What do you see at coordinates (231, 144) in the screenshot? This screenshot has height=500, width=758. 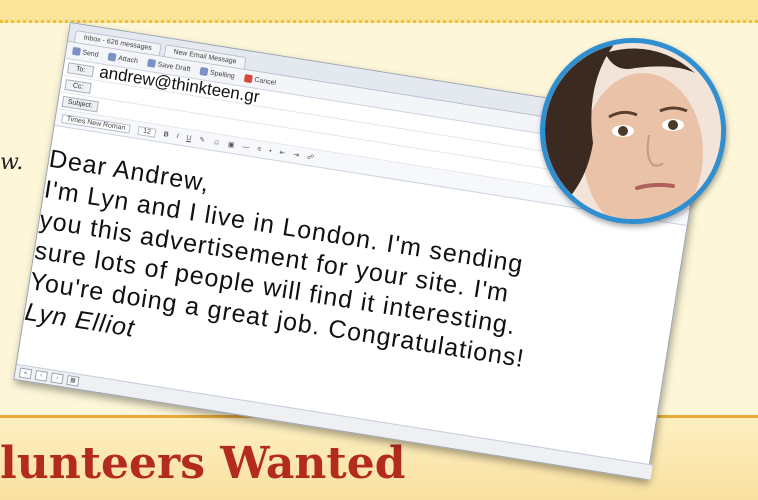 I see `image-icon: ▣` at bounding box center [231, 144].